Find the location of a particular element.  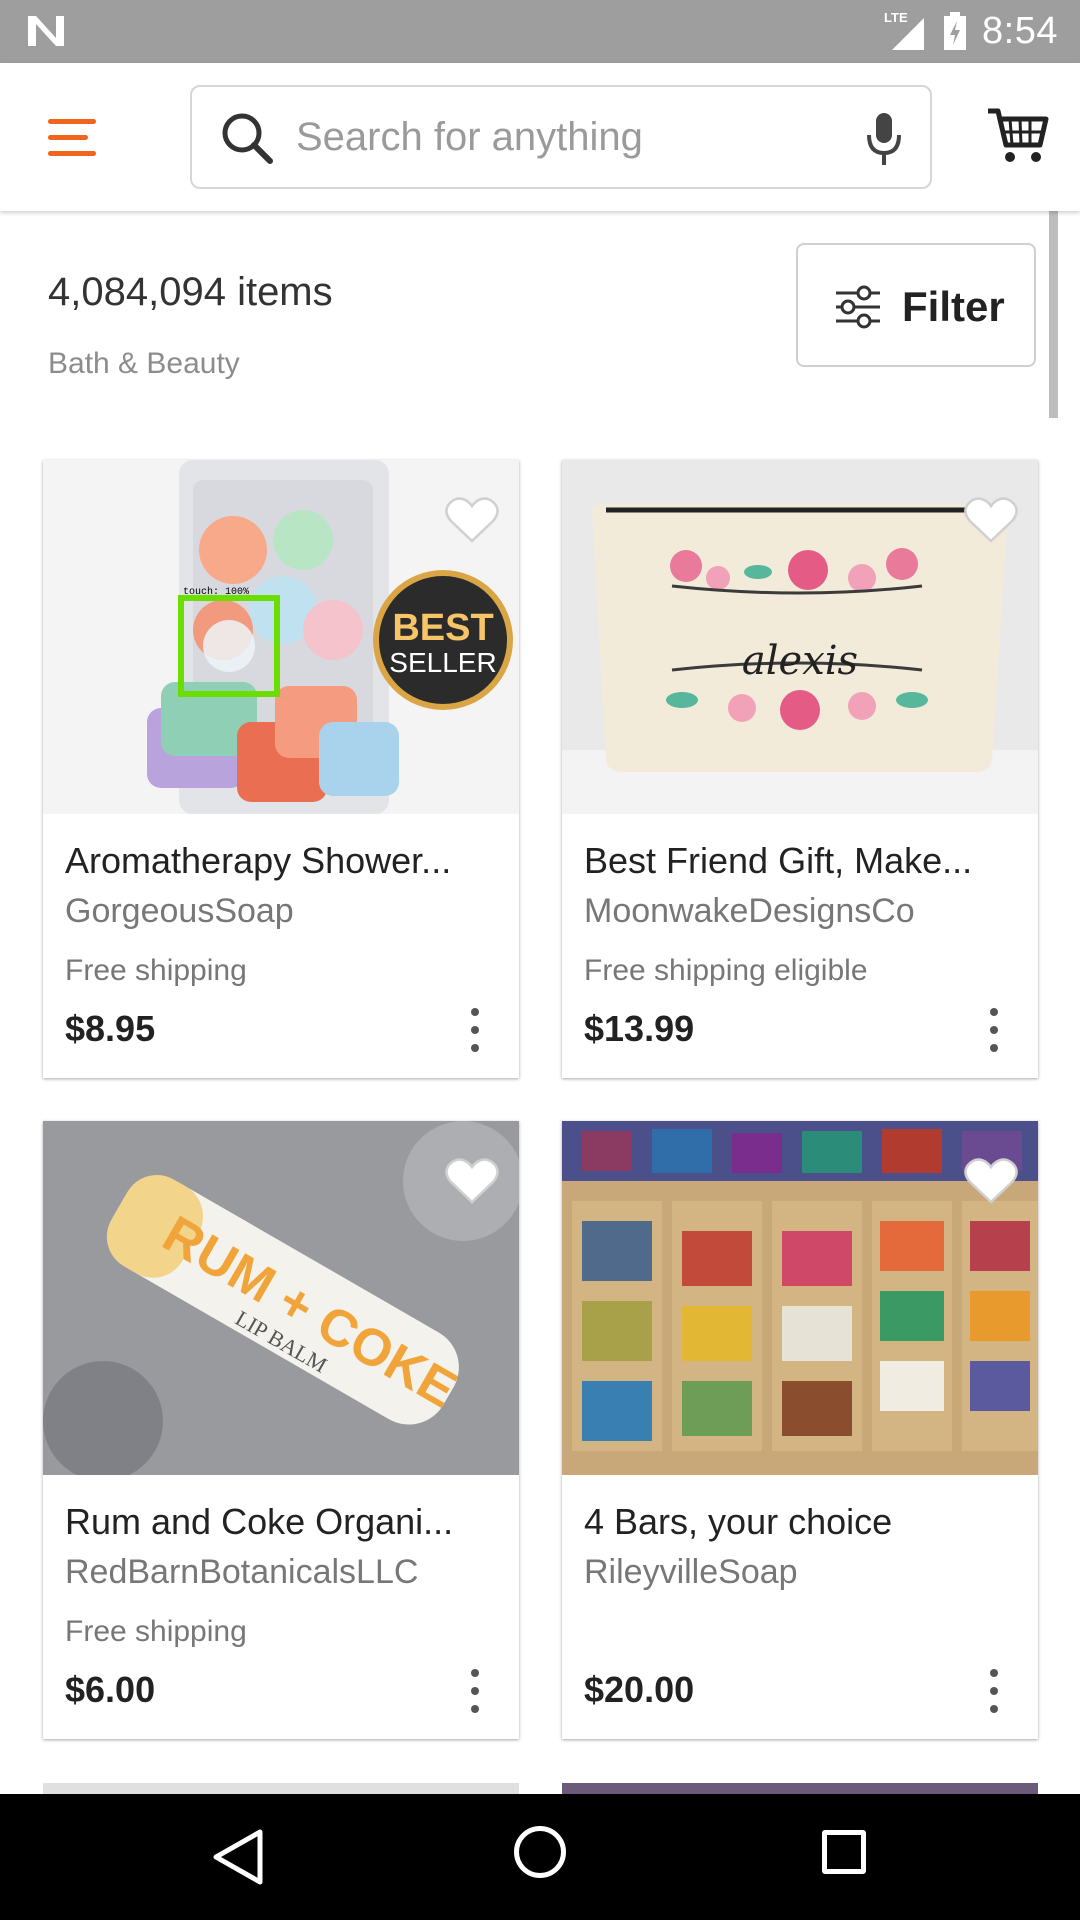

battery-charging-icon is located at coordinates (955, 30).